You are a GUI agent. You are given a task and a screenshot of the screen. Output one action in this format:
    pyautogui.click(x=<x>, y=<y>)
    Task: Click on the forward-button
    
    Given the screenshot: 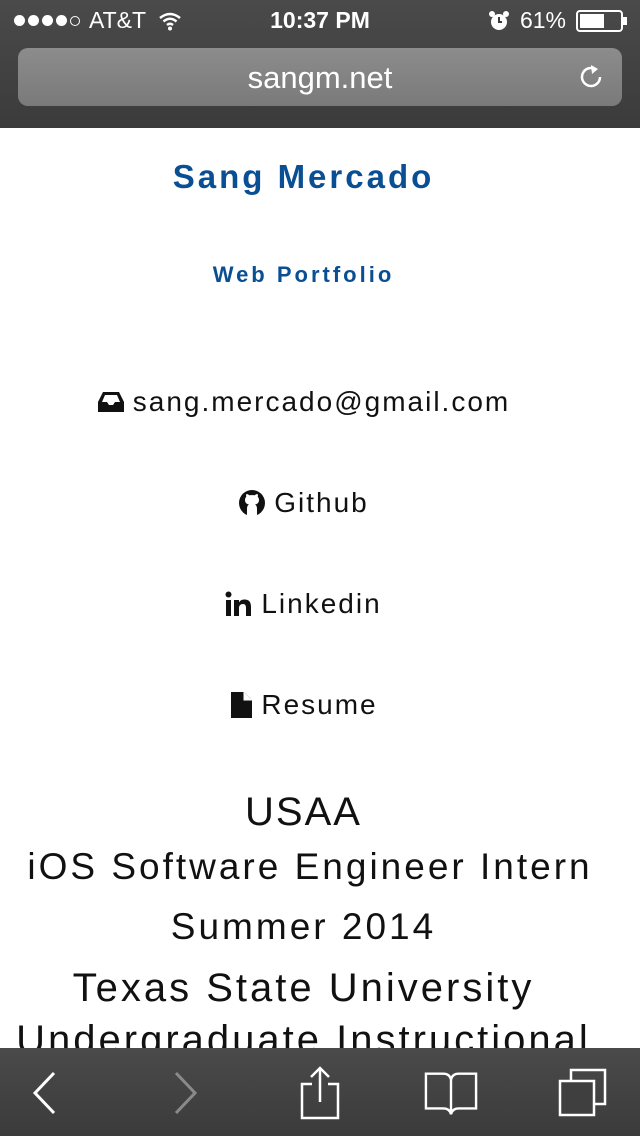 What is the action you would take?
    pyautogui.click(x=185, y=1093)
    